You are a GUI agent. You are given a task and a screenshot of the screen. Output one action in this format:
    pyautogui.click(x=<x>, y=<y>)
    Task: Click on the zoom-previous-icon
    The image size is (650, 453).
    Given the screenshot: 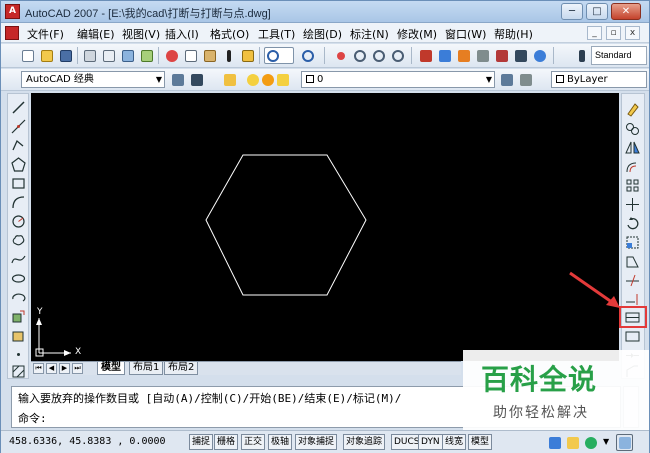 What is the action you would take?
    pyautogui.click(x=397, y=55)
    